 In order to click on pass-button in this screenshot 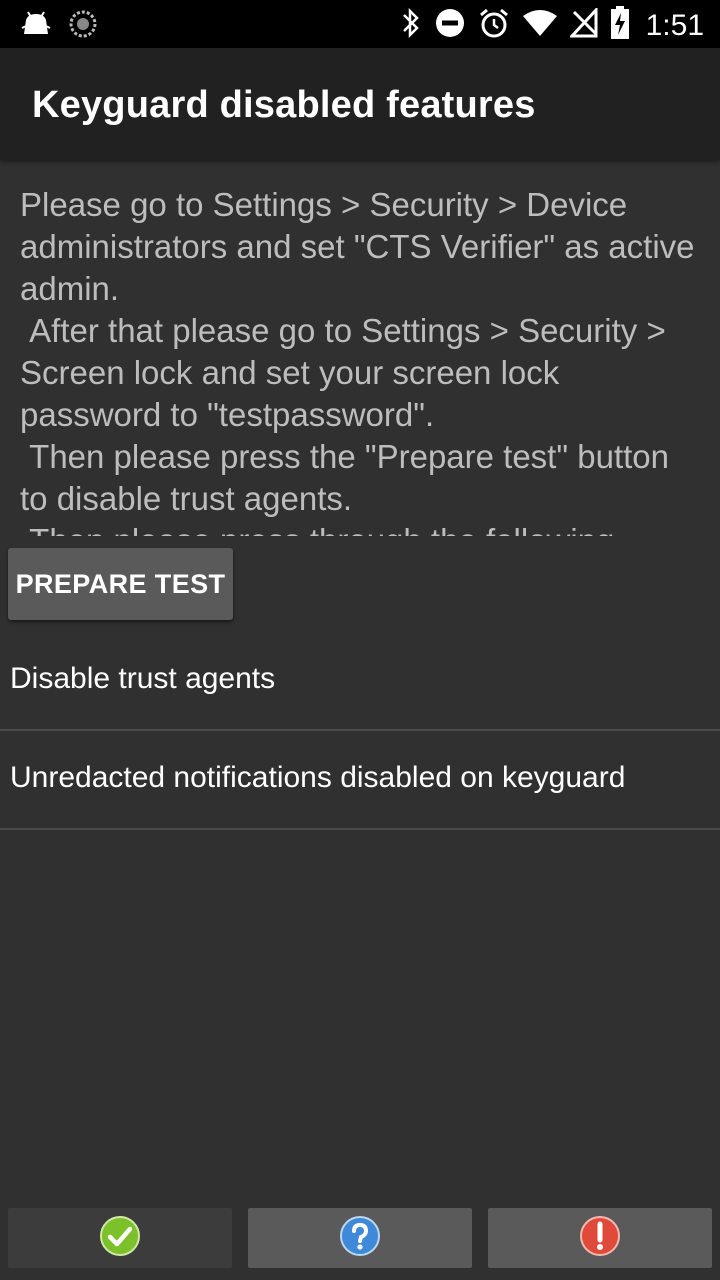, I will do `click(120, 1238)`.